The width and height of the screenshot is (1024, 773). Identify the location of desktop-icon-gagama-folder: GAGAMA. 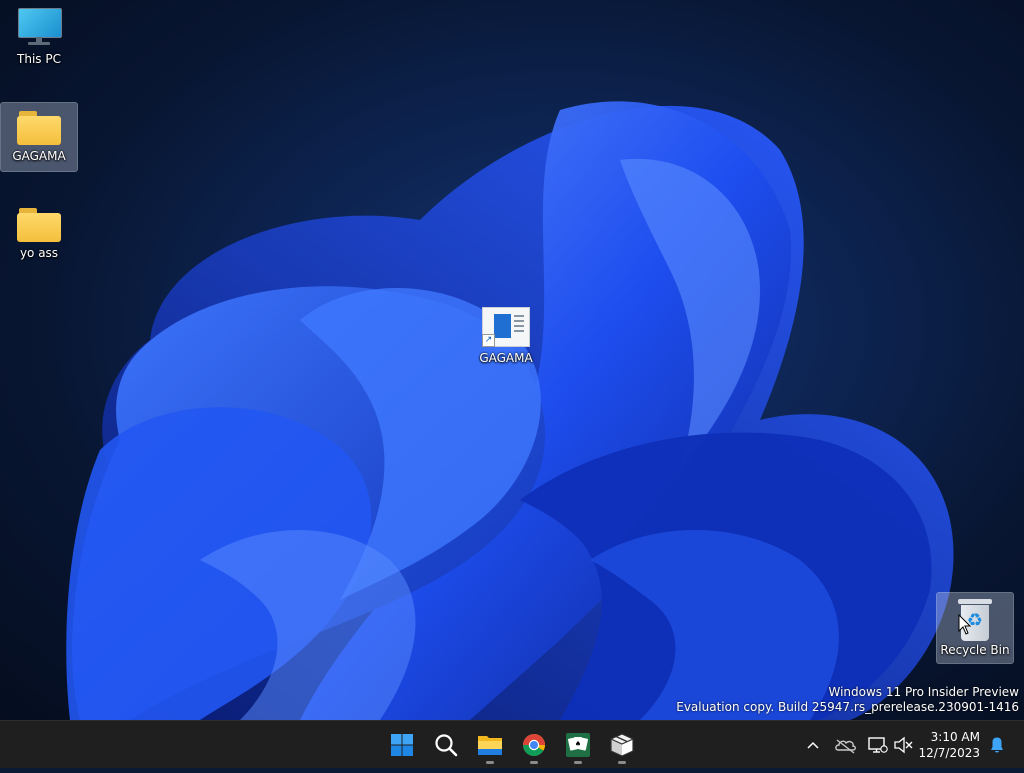
(39, 137).